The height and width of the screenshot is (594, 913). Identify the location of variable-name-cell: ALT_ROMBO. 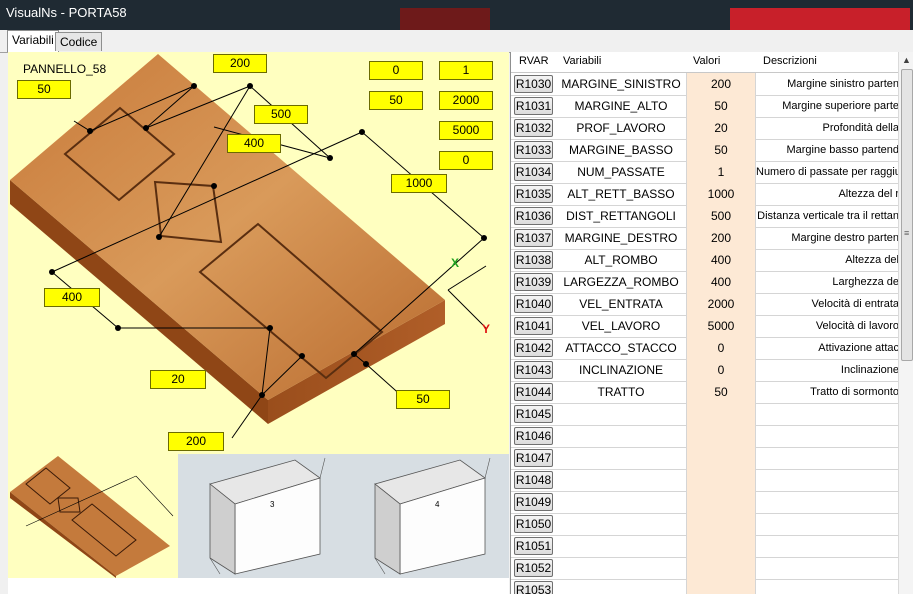
(621, 260).